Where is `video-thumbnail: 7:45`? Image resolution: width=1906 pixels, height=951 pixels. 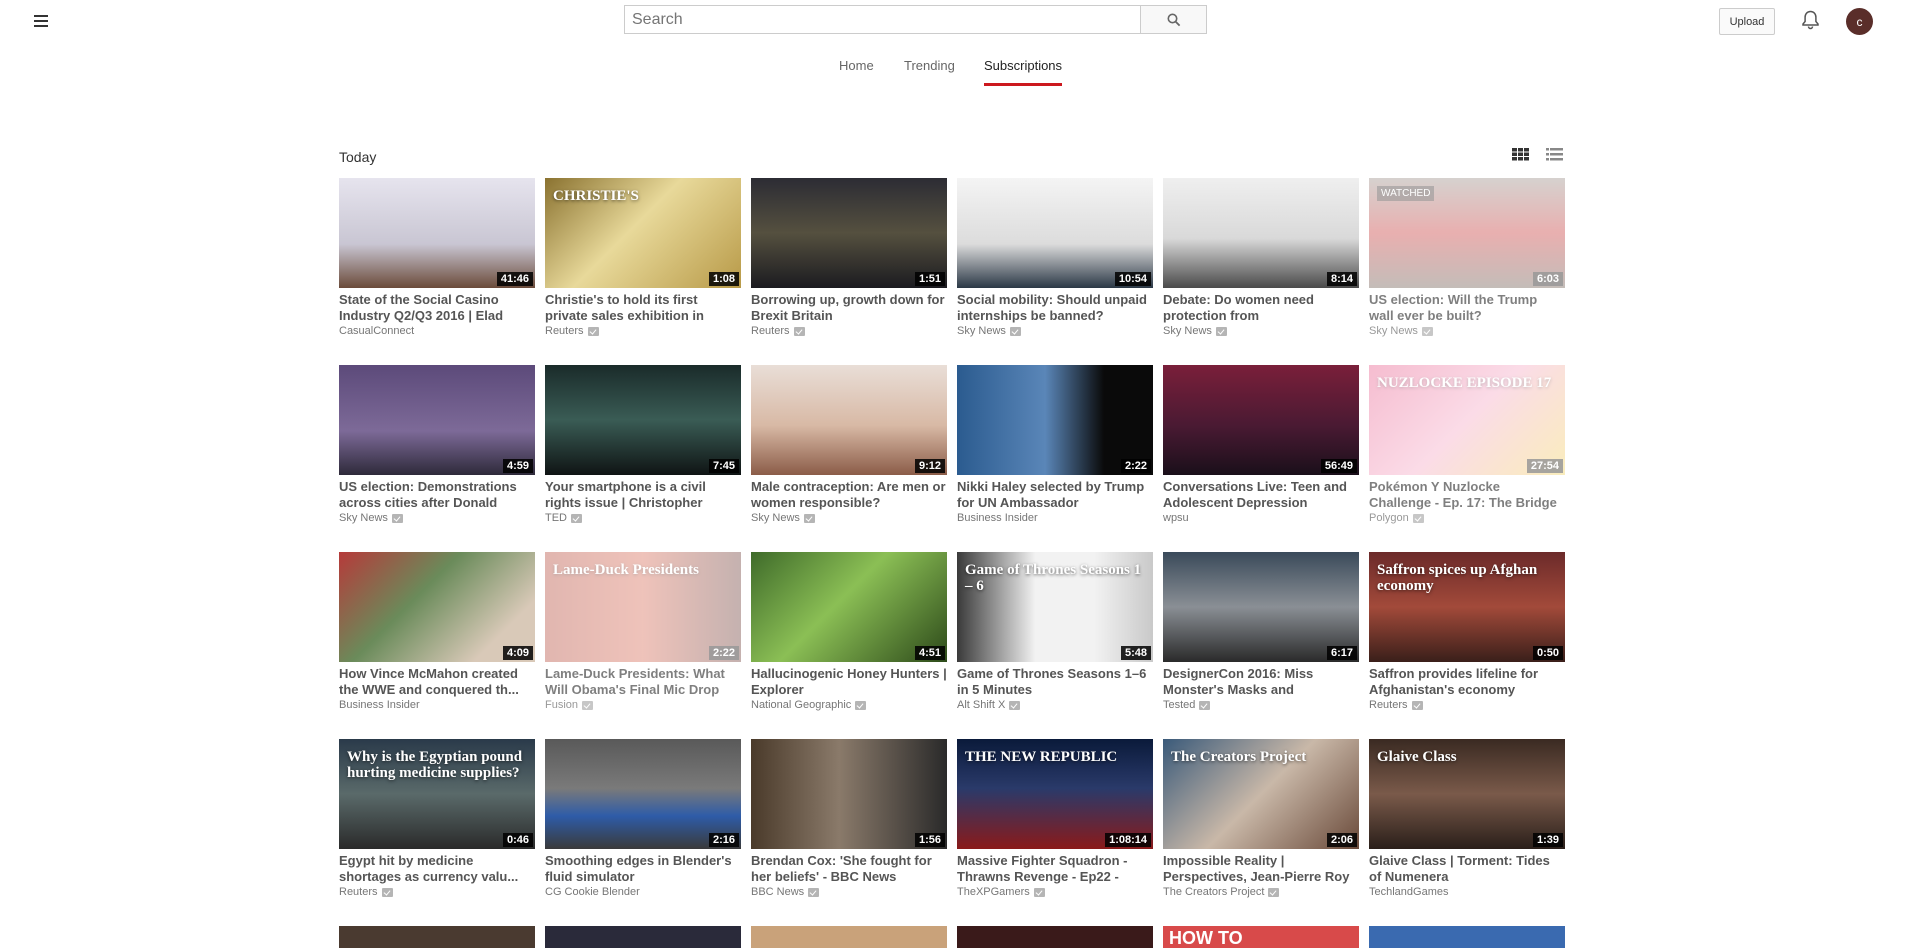 video-thumbnail: 7:45 is located at coordinates (643, 420).